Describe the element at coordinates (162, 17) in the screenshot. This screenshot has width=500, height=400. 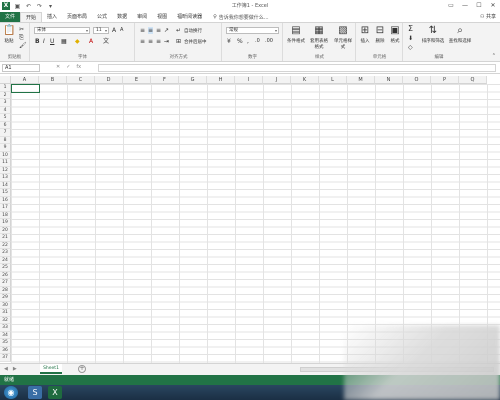
I see `tab-view: 视图` at that location.